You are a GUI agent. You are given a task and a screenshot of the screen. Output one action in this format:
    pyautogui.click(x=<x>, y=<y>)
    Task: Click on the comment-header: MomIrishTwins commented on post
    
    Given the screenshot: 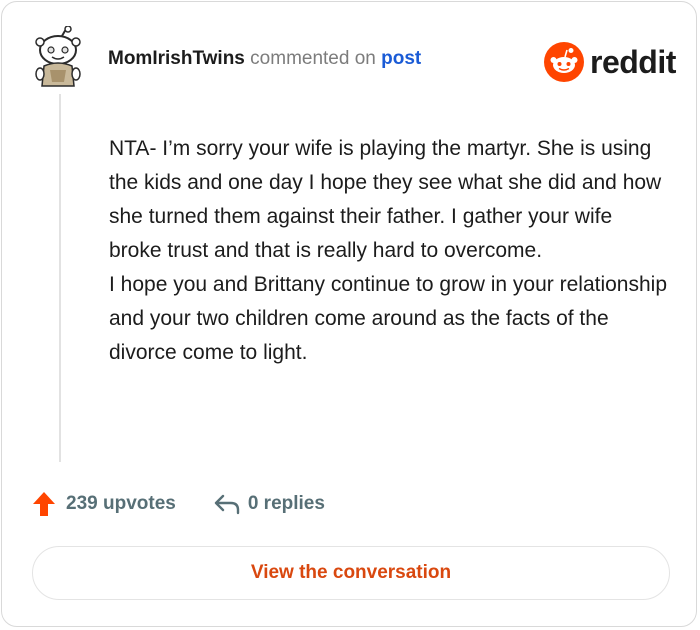 What is the action you would take?
    pyautogui.click(x=264, y=59)
    